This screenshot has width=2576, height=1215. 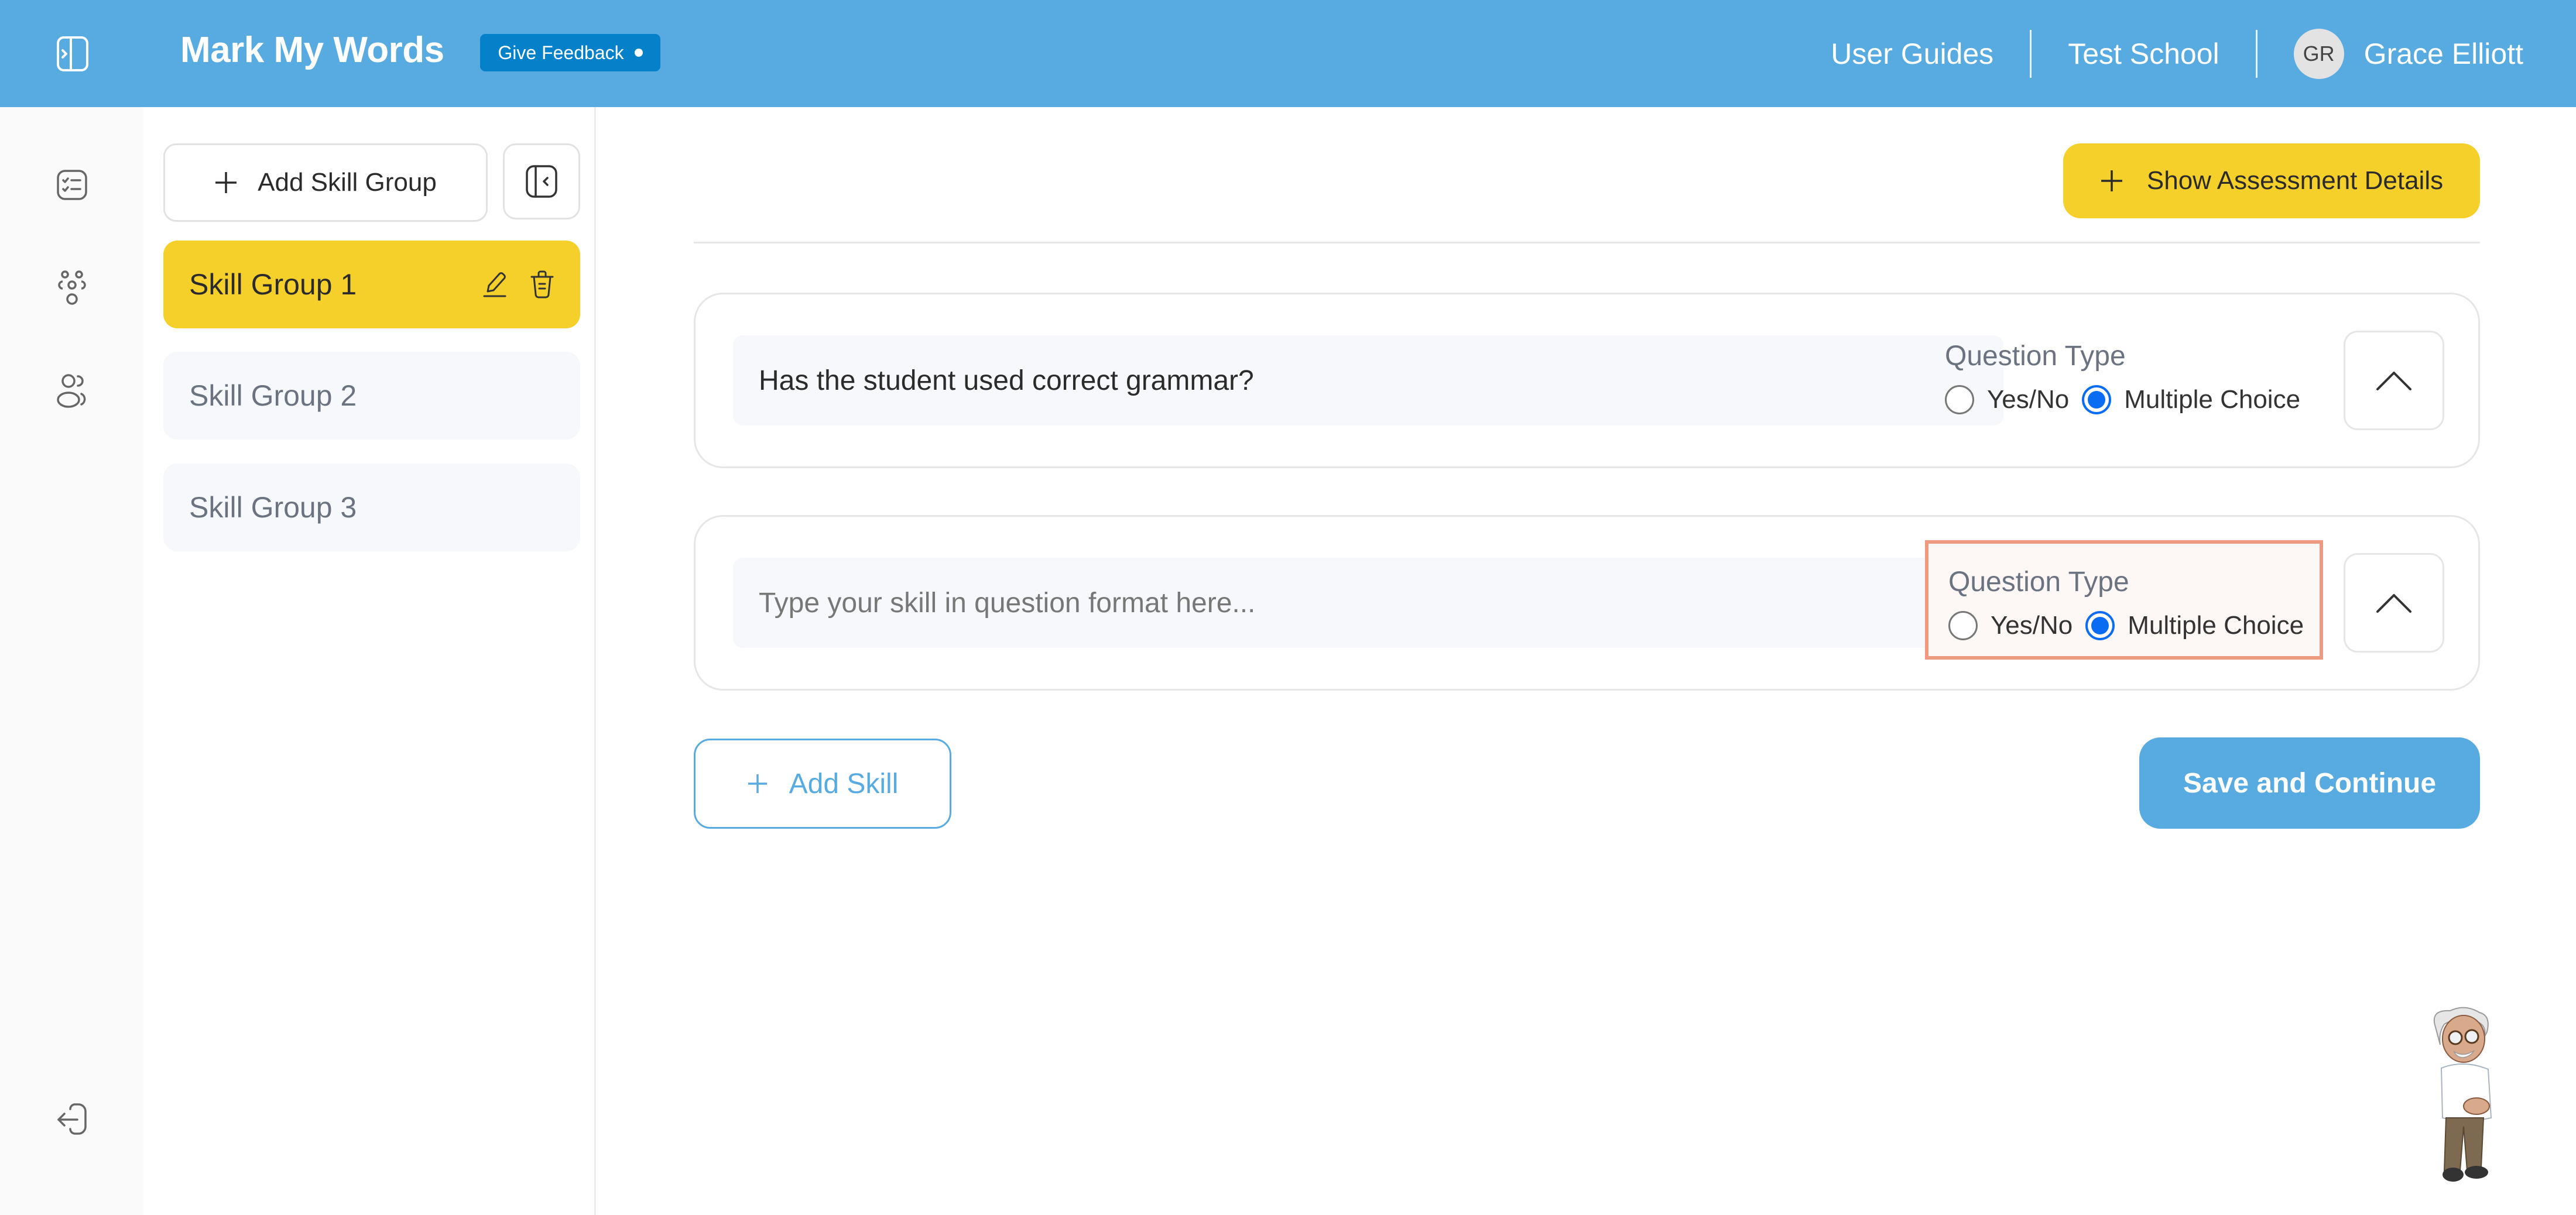 I want to click on give-feedback-button: Give Feedback, so click(x=570, y=52).